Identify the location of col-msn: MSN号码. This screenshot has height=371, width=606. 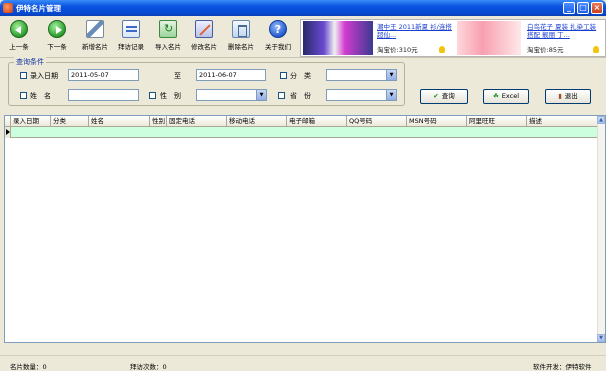
(437, 121).